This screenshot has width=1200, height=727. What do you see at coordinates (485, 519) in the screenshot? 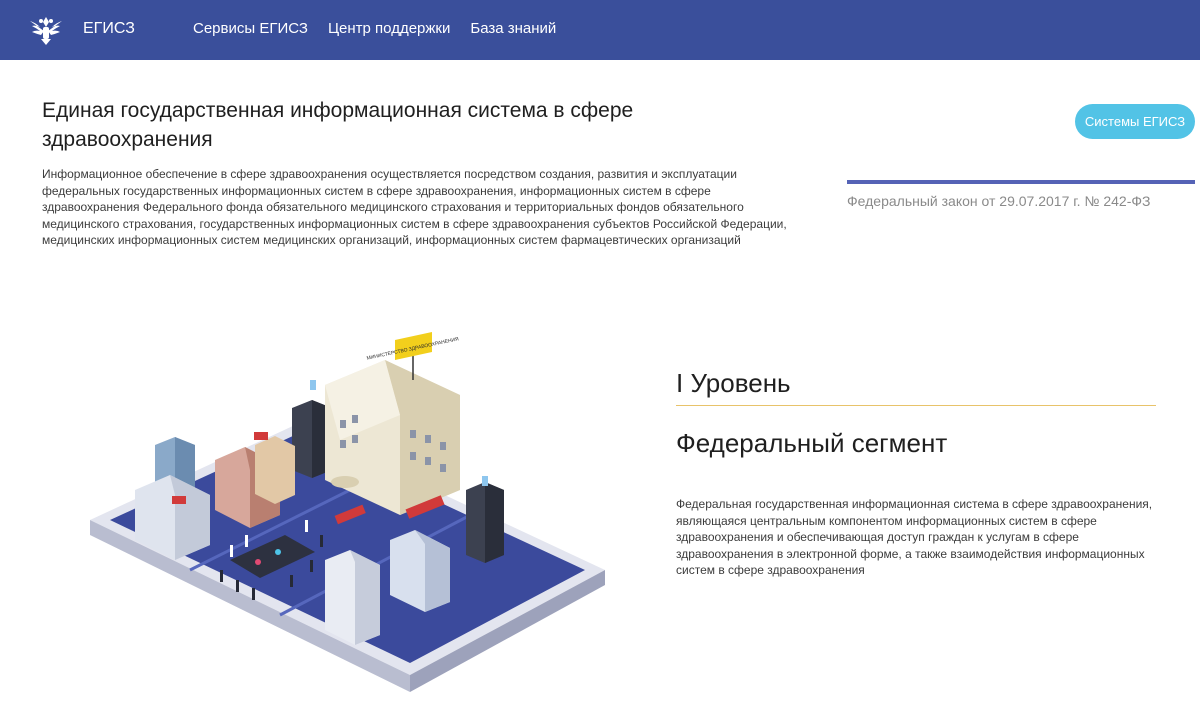
I see `server-tower-right` at bounding box center [485, 519].